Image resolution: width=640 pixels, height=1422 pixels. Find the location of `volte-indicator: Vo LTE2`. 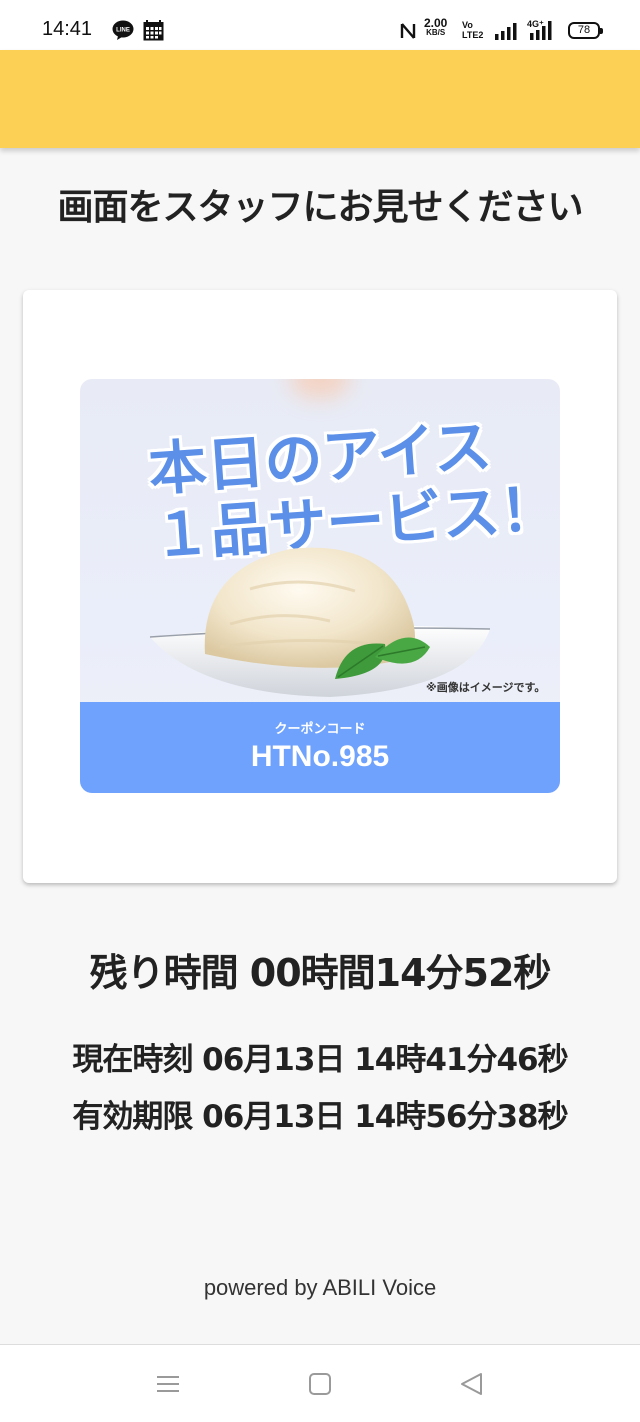

volte-indicator: Vo LTE2 is located at coordinates (472, 30).